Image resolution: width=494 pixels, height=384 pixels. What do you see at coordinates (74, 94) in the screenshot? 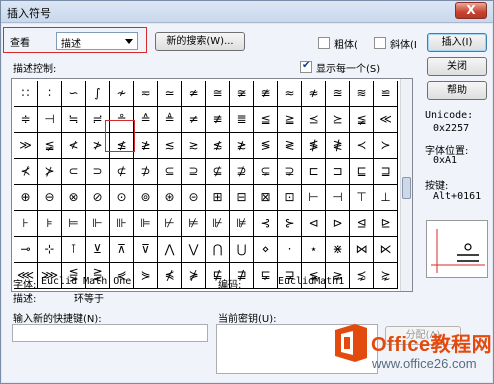
I see `symbol-cell: ∽` at bounding box center [74, 94].